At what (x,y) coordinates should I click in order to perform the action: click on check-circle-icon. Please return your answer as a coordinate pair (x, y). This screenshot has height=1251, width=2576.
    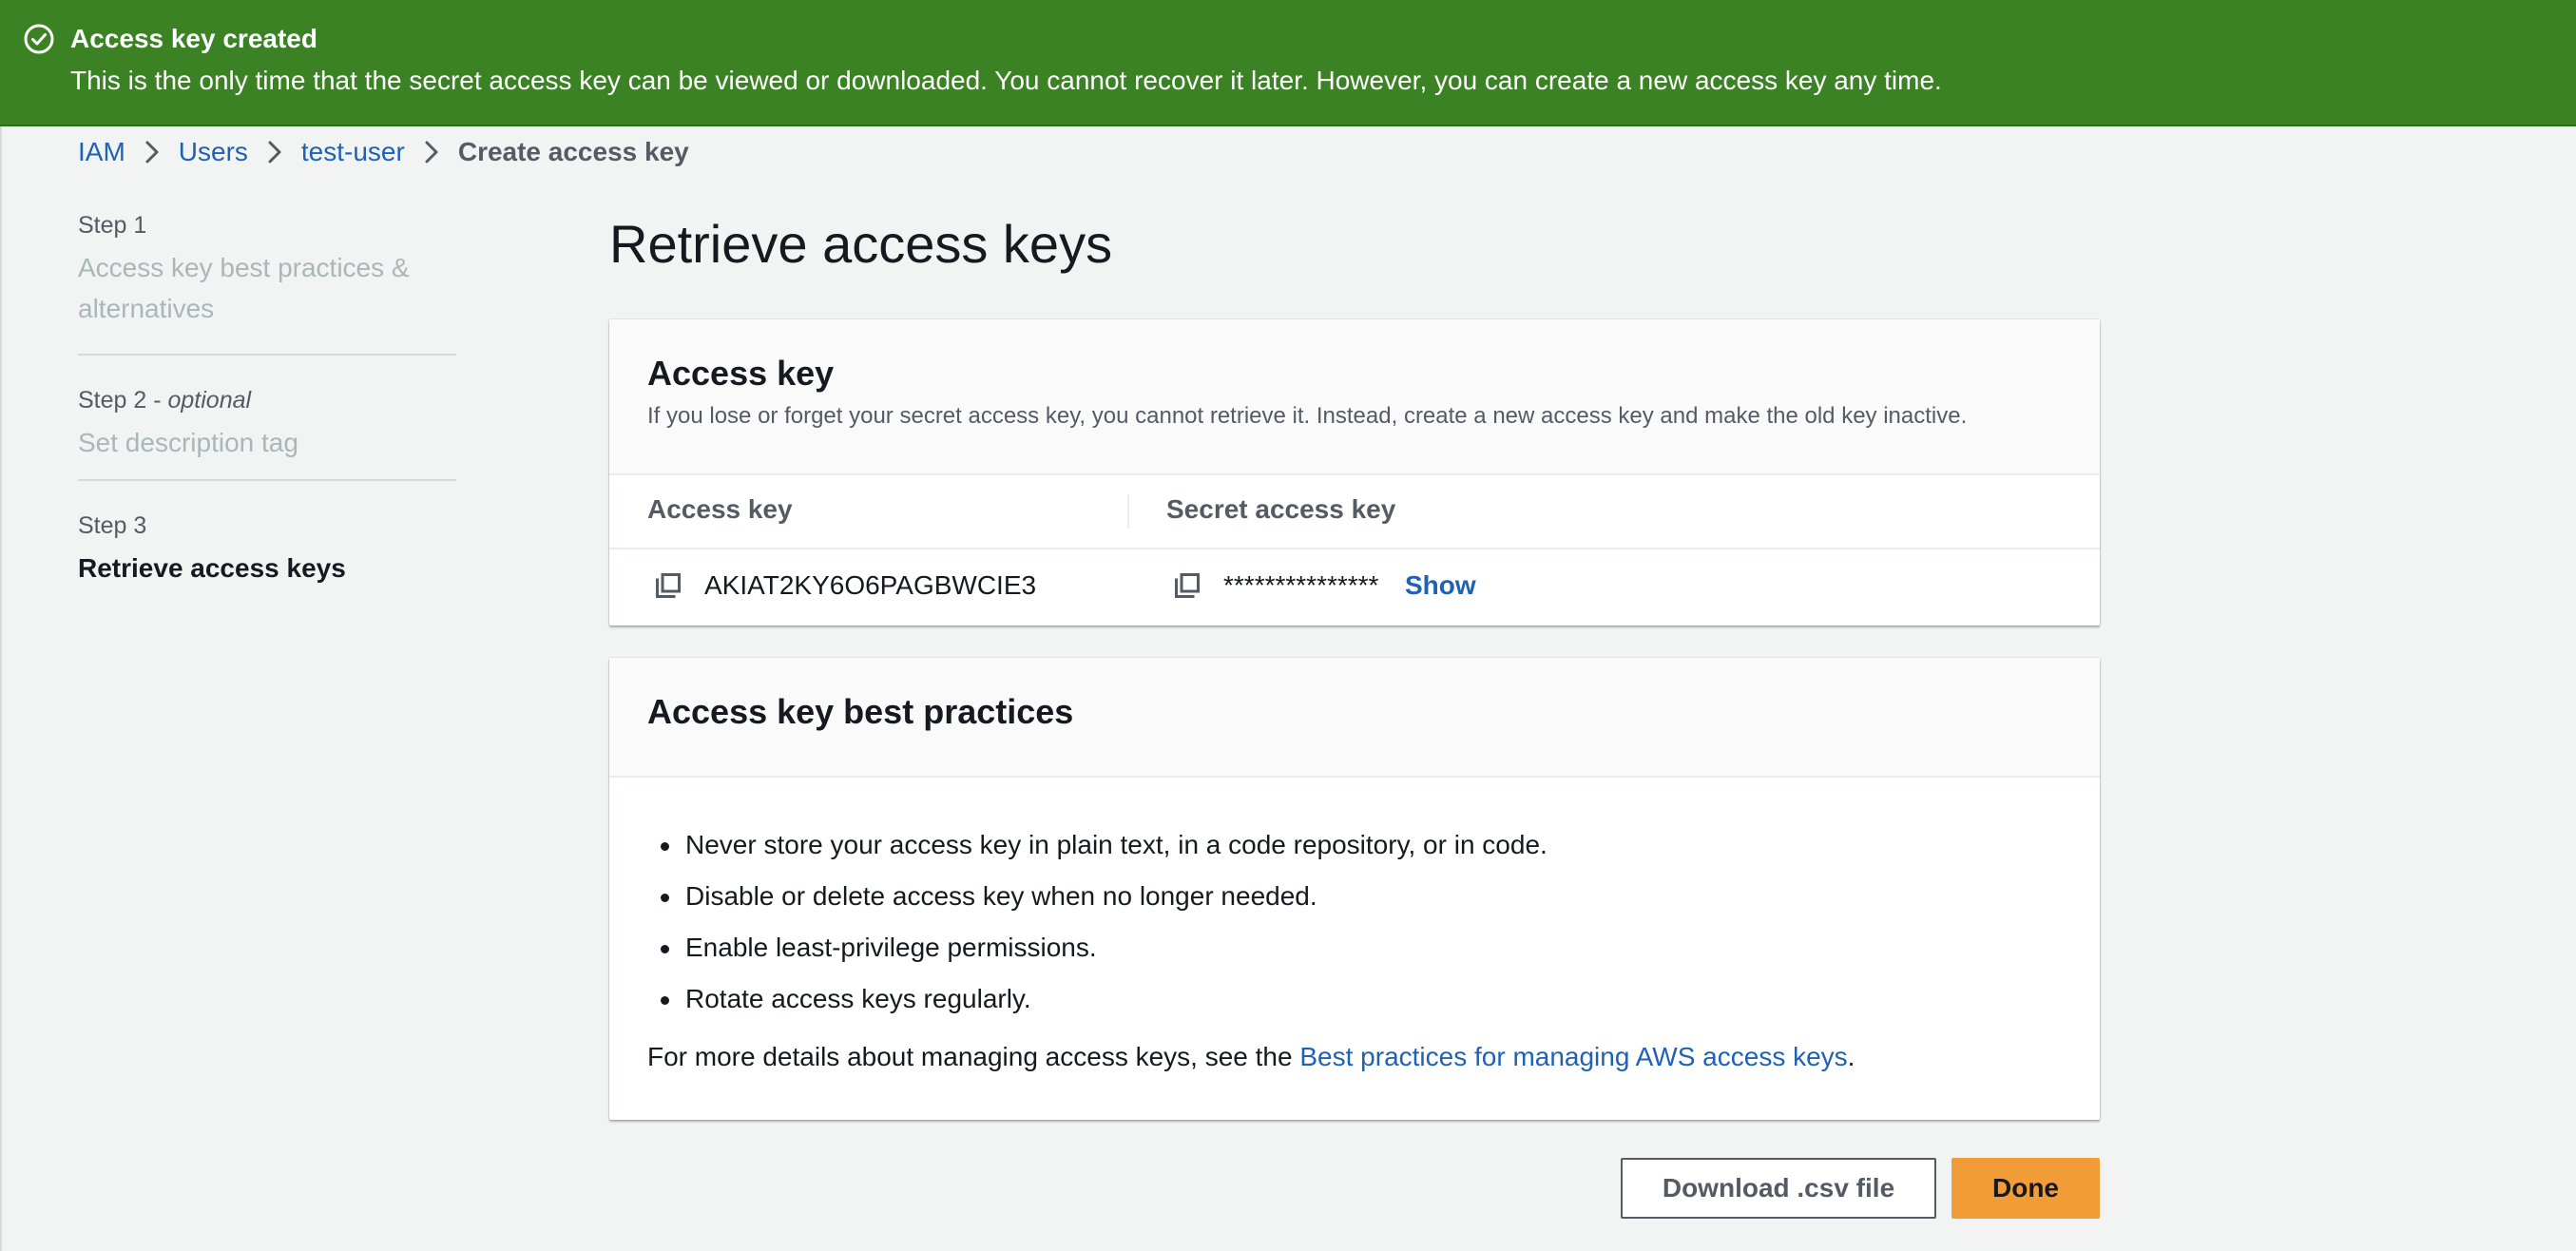
    Looking at the image, I should click on (39, 39).